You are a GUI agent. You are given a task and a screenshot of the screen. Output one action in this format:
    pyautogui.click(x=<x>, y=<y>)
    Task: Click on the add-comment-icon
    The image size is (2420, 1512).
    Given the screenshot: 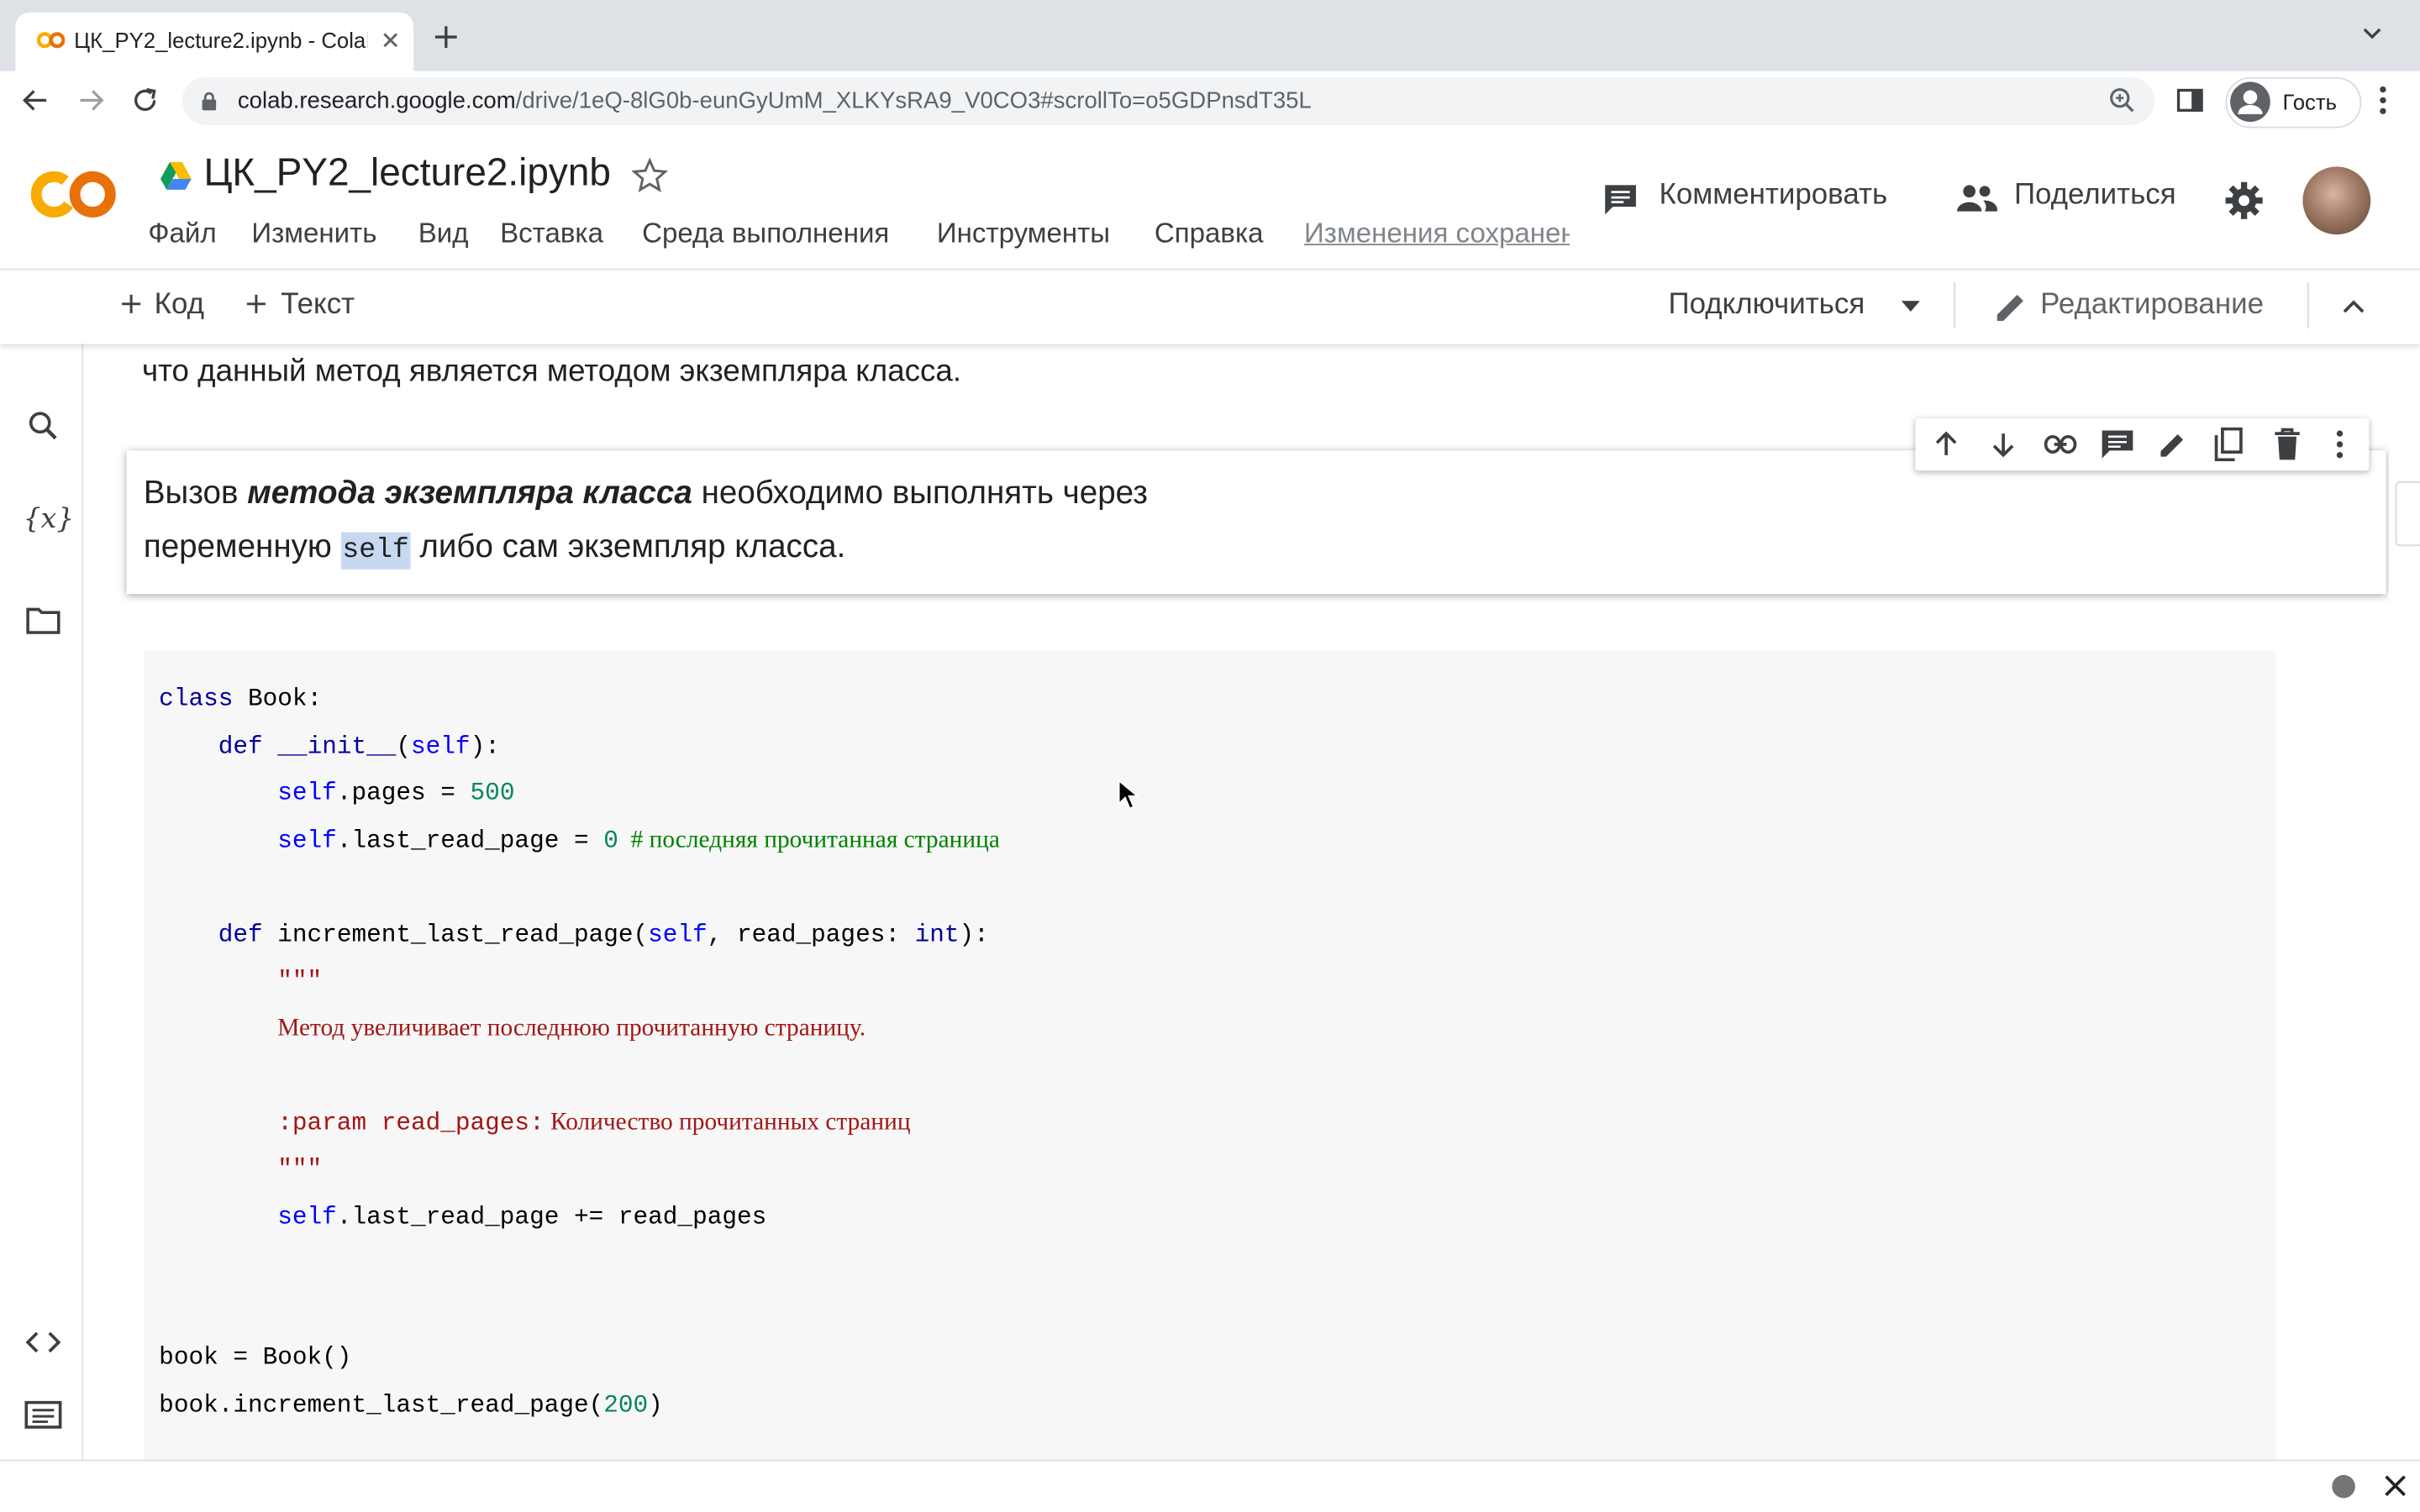 What is the action you would take?
    pyautogui.click(x=2117, y=444)
    